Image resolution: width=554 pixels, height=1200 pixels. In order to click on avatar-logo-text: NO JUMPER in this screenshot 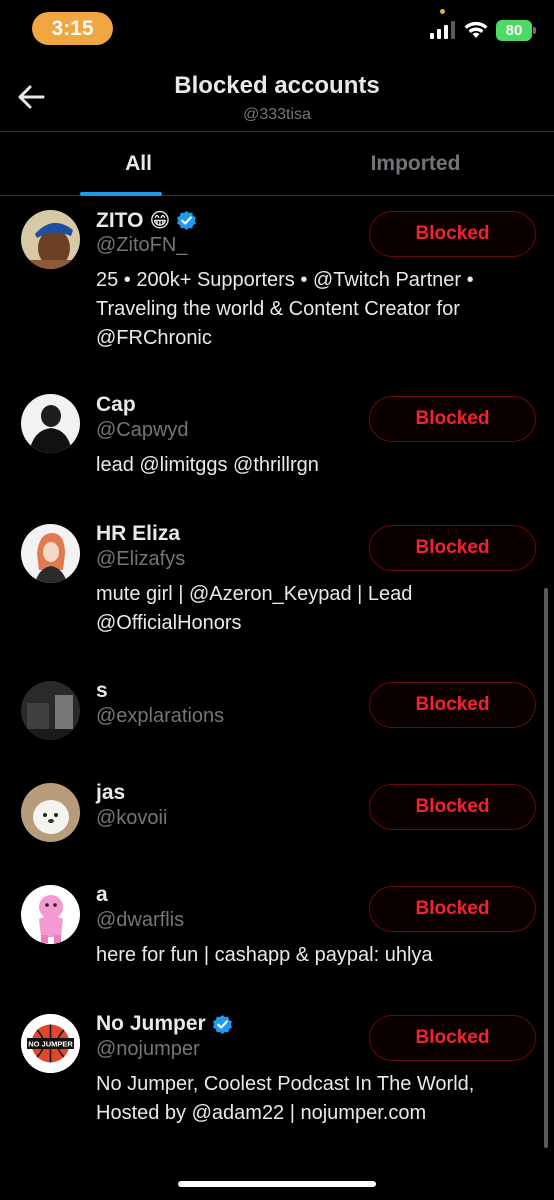, I will do `click(50, 1044)`.